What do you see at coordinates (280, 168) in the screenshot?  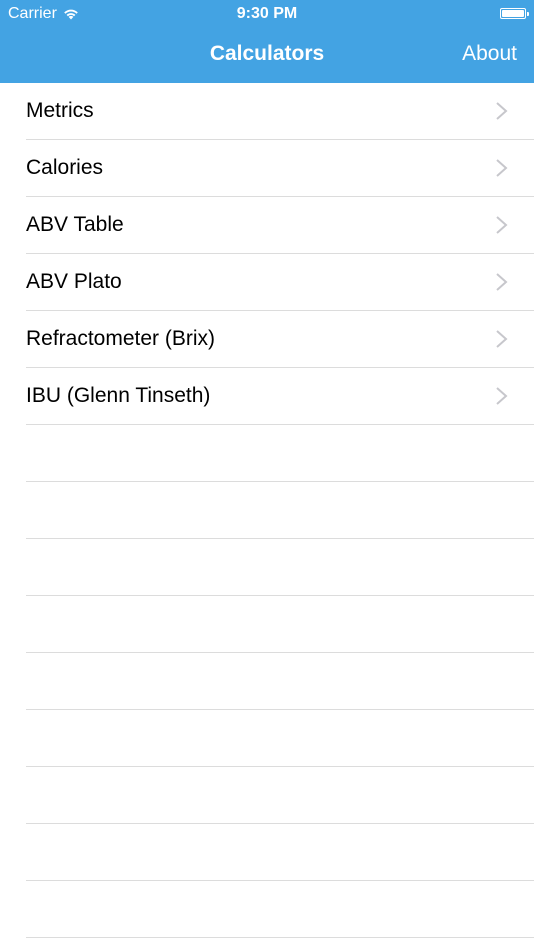 I see `list-item-calories: Calories` at bounding box center [280, 168].